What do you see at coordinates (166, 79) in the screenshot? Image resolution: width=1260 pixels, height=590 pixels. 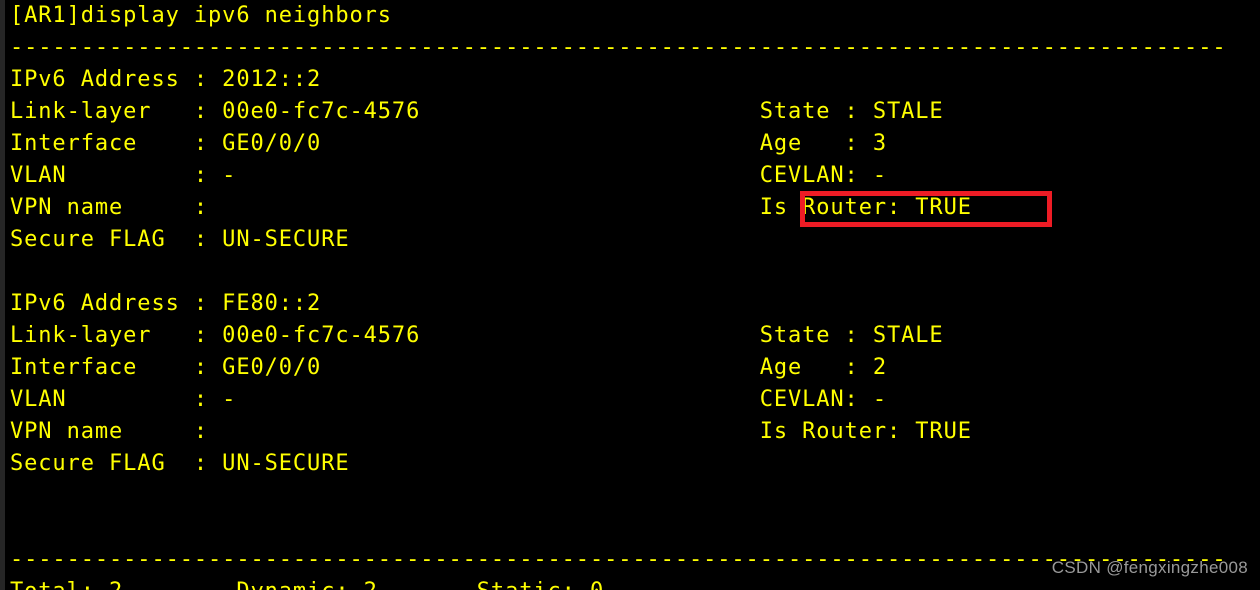 I see `neighbor-1-ipv6-address-line: IPv6 Address : 2012::2` at bounding box center [166, 79].